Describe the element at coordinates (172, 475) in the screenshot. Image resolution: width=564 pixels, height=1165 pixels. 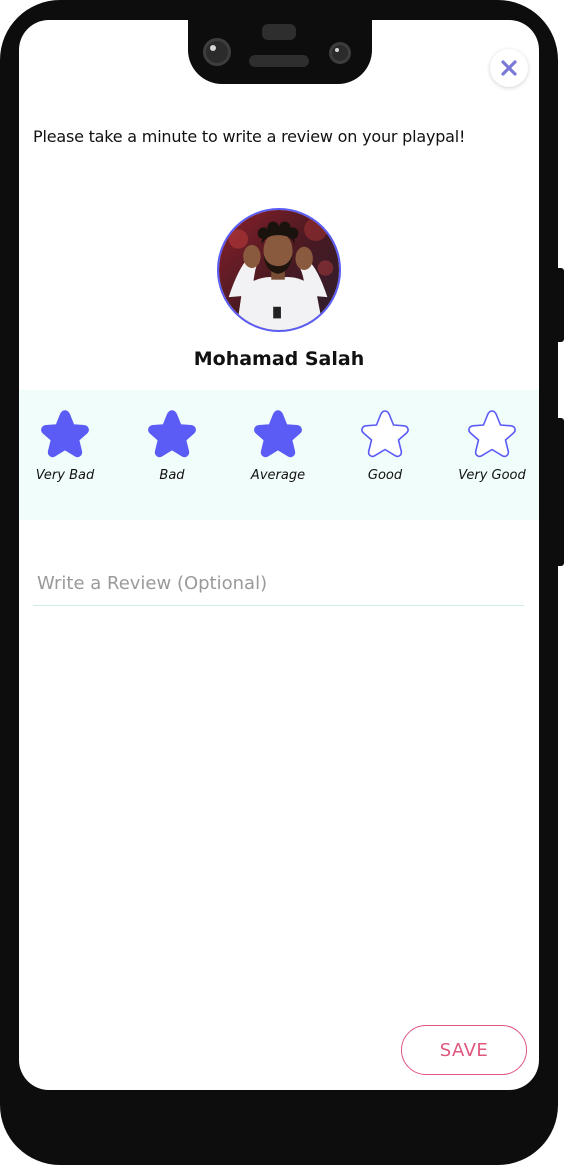
I see `rating-option-label: Bad` at that location.